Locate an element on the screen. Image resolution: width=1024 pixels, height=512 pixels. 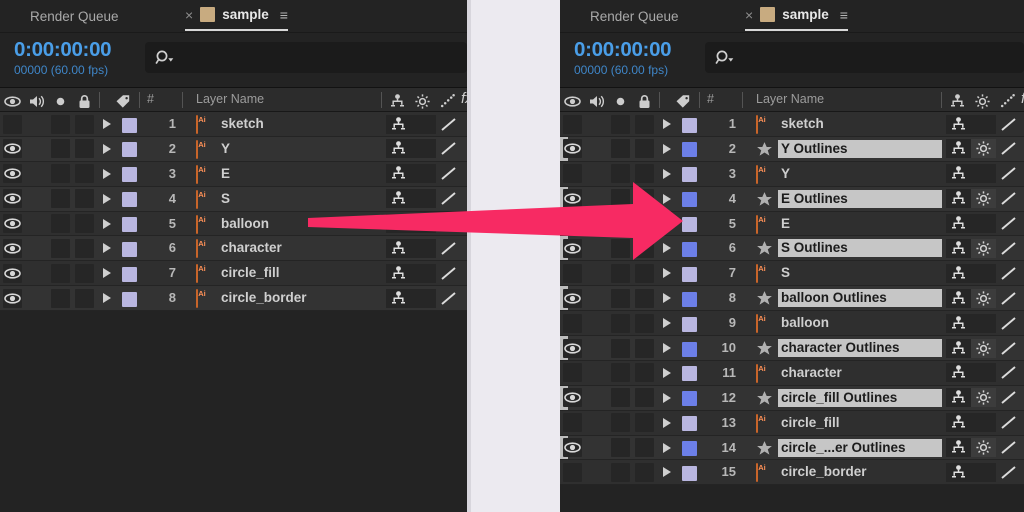
layer-row: 5 balloon is located at coordinates (233, 224).